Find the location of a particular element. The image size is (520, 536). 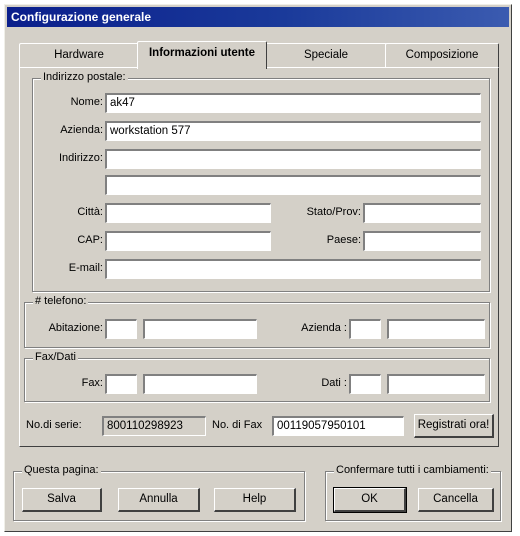

save-button: Salva is located at coordinates (62, 500).